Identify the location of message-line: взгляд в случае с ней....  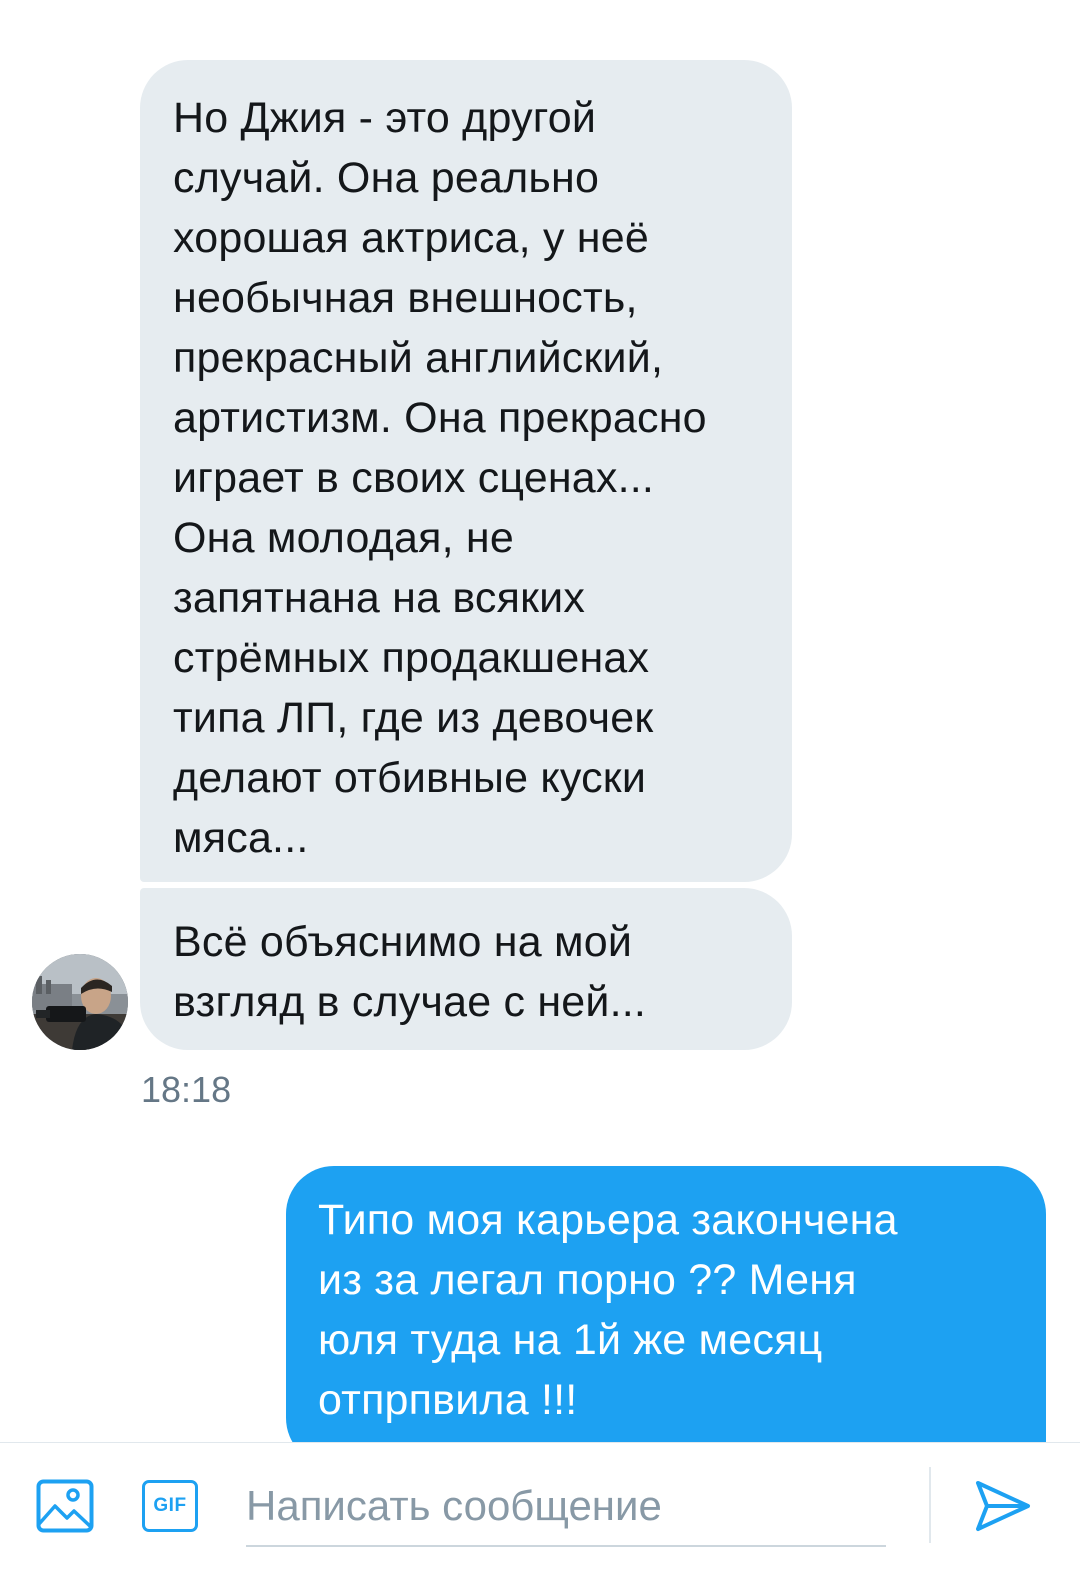
(410, 1002).